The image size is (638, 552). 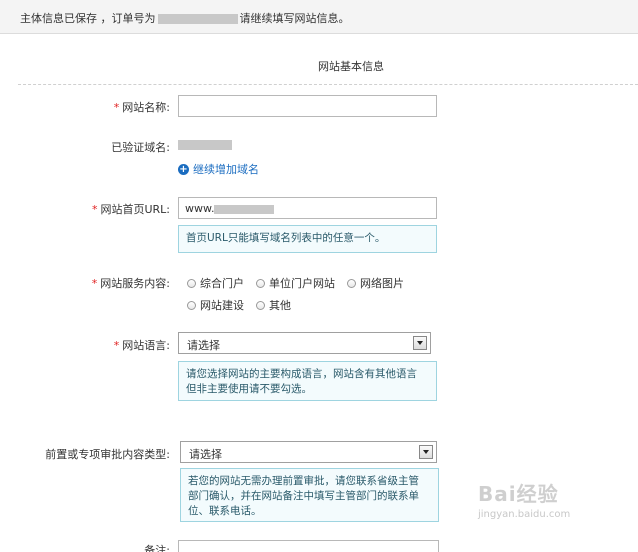 What do you see at coordinates (286, 238) in the screenshot?
I see `homepage-hint-text: 首页URL只能填写域名列表中的任意一个。` at bounding box center [286, 238].